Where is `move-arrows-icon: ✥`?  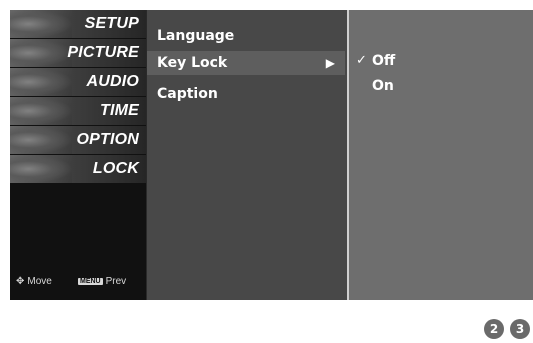
move-arrows-icon: ✥ is located at coordinates (20, 281).